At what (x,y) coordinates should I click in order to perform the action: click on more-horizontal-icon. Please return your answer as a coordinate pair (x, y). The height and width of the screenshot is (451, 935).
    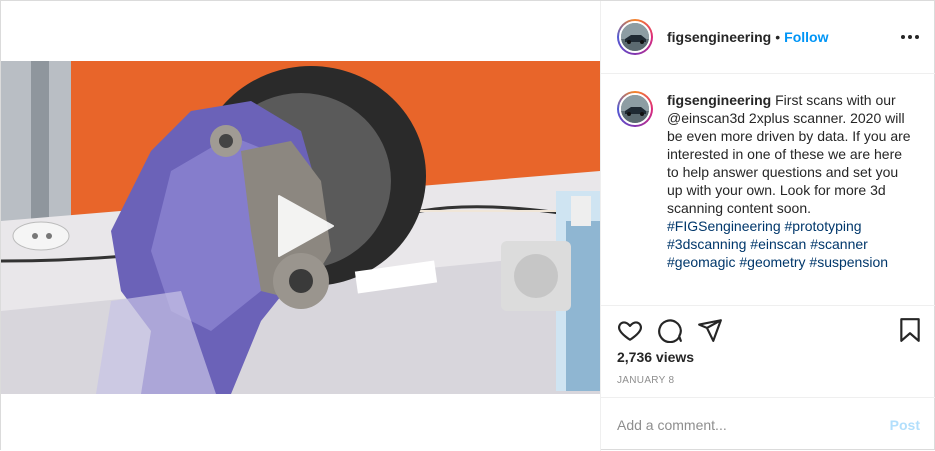
    Looking at the image, I should click on (910, 37).